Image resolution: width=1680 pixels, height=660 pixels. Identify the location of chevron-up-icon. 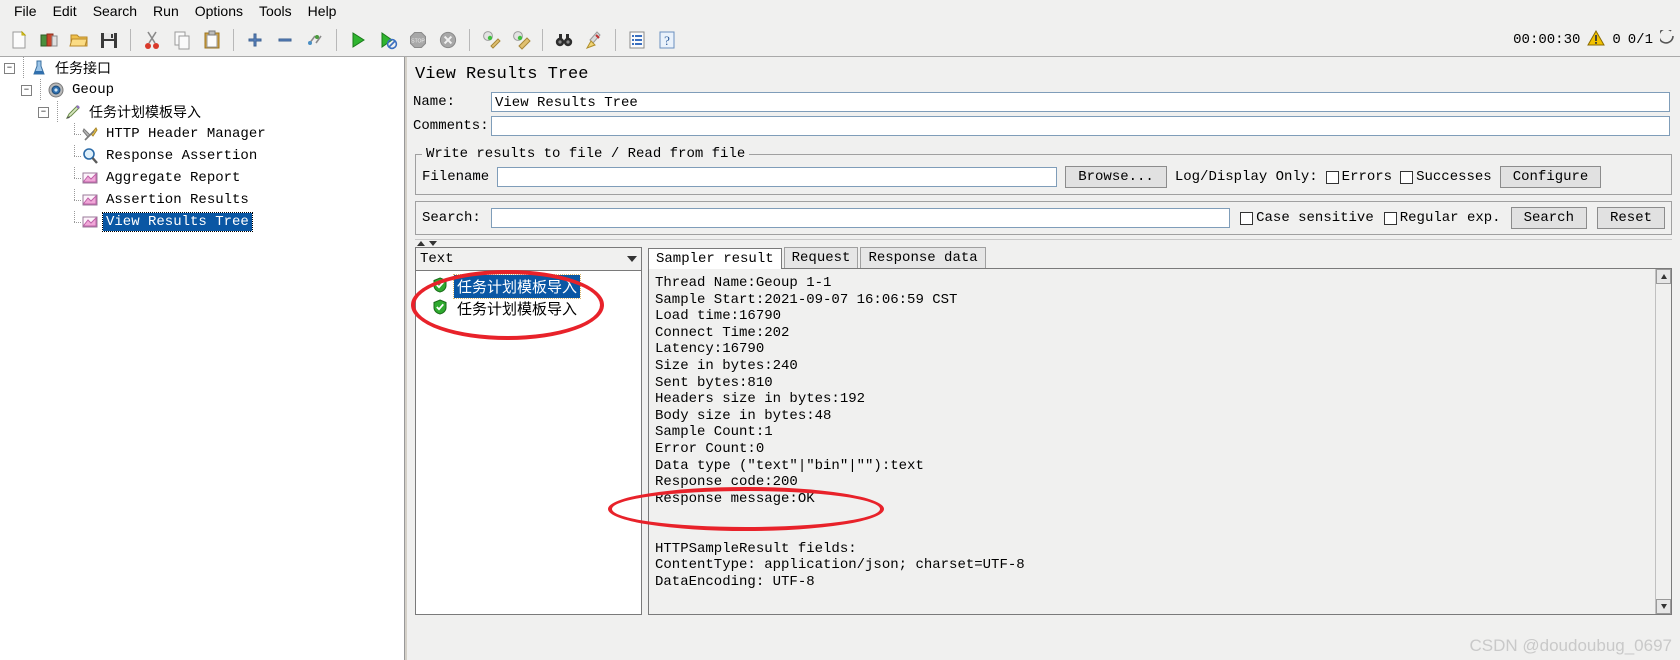
(1663, 276).